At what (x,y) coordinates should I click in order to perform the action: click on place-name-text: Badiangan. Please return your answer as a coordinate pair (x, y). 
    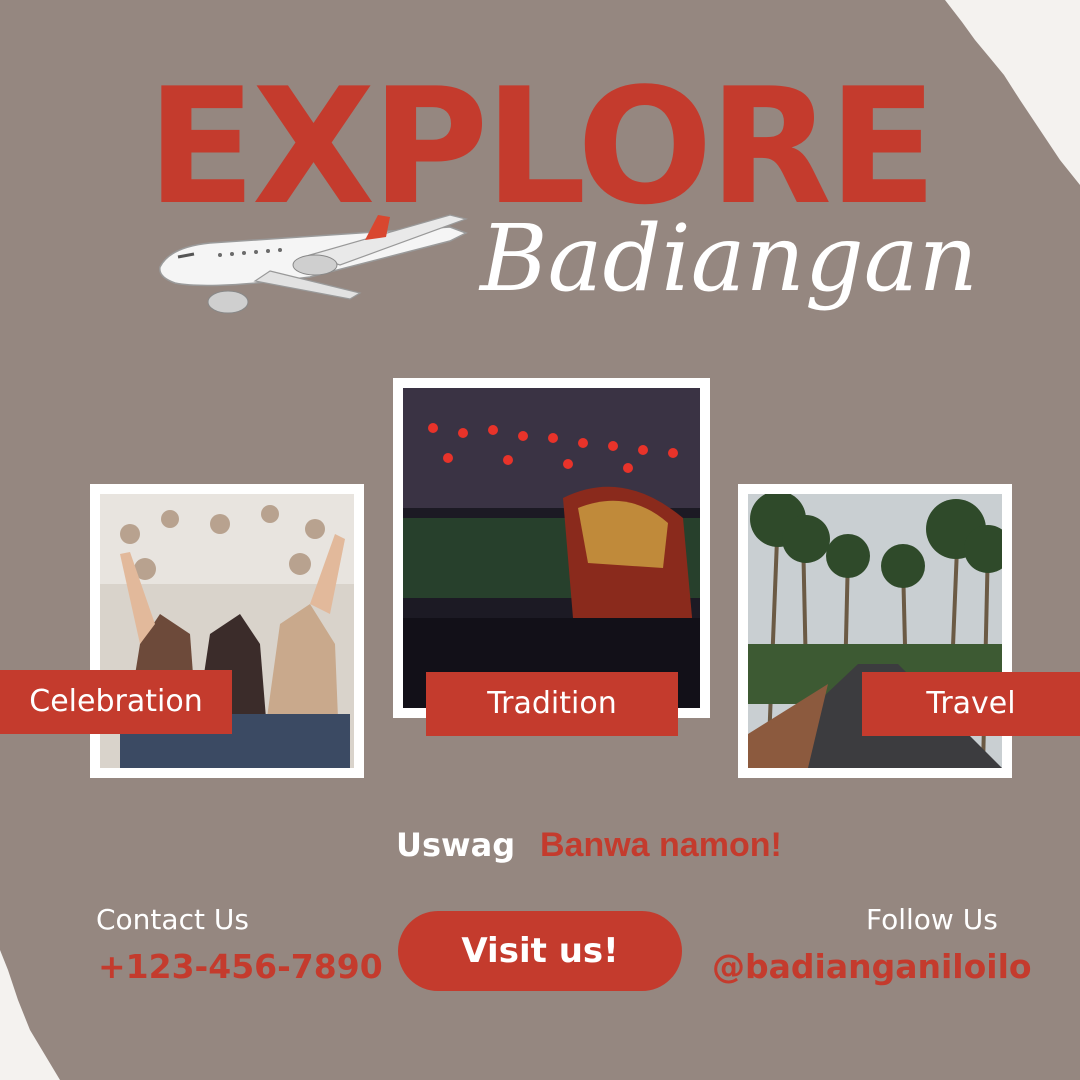
    Looking at the image, I should click on (728, 258).